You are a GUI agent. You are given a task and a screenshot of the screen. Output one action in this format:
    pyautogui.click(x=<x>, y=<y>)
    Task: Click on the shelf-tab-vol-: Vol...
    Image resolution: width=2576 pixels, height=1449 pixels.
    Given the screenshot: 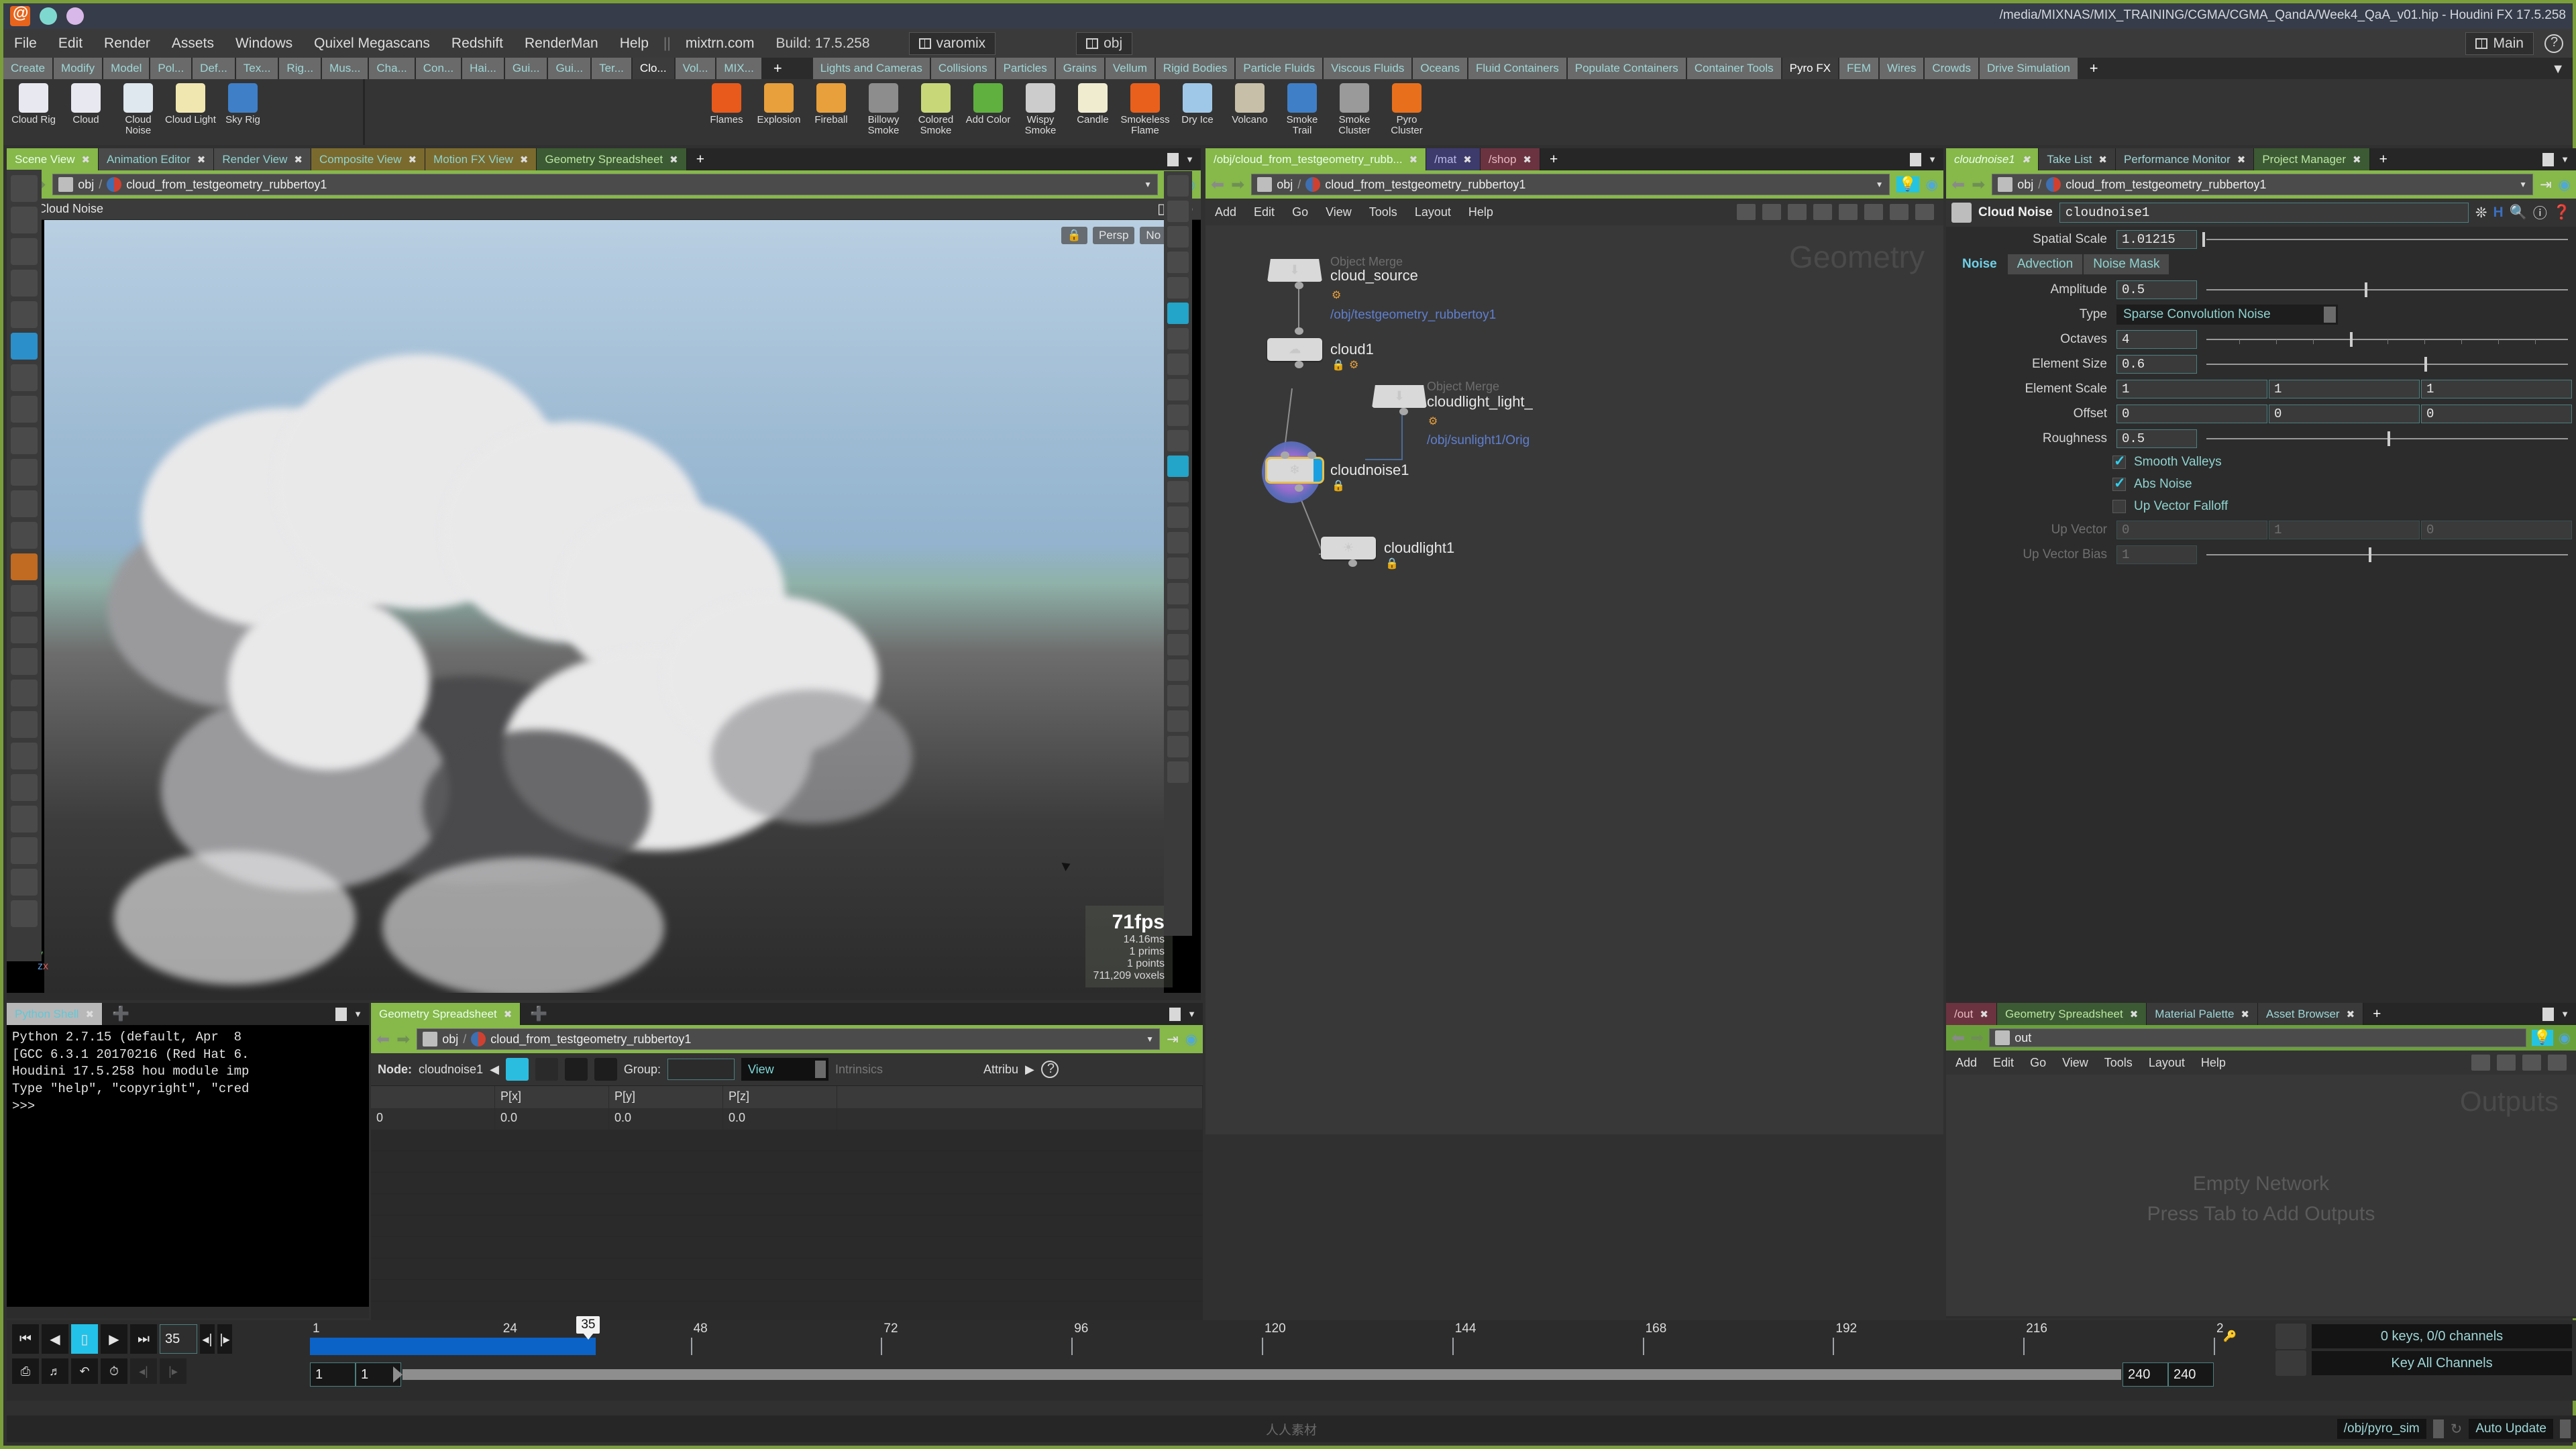 What is the action you would take?
    pyautogui.click(x=696, y=68)
    